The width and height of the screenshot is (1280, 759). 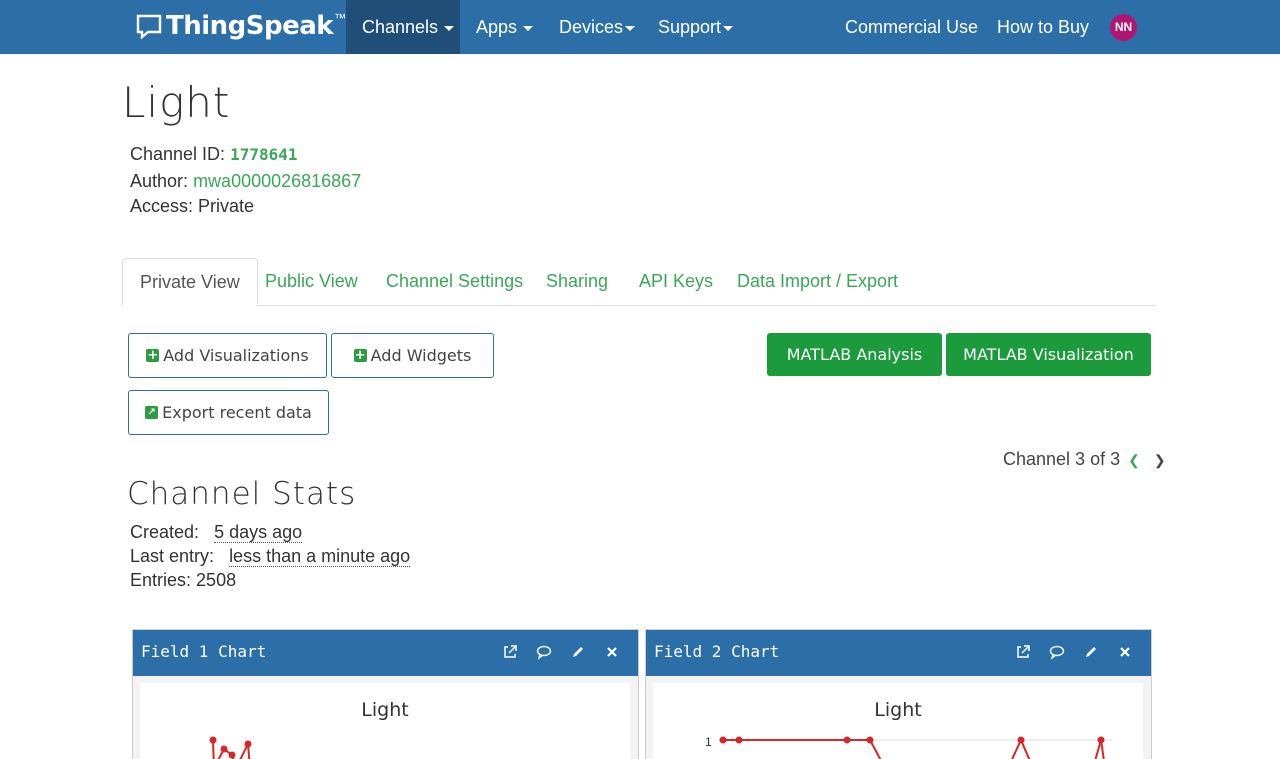 I want to click on channel-id-value: 1778641, so click(x=264, y=154).